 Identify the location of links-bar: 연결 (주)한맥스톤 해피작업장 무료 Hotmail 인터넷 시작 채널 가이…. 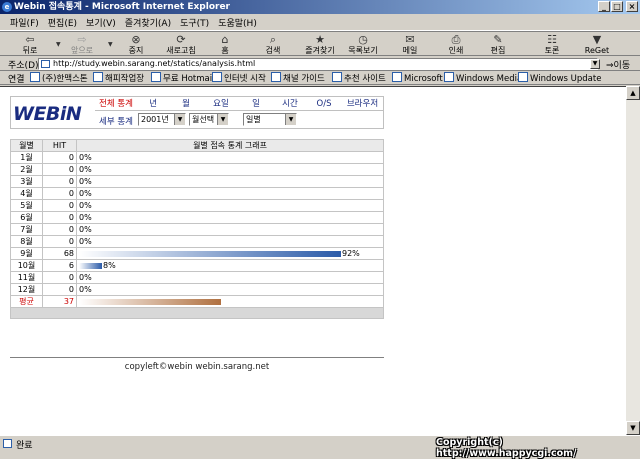
(320, 78).